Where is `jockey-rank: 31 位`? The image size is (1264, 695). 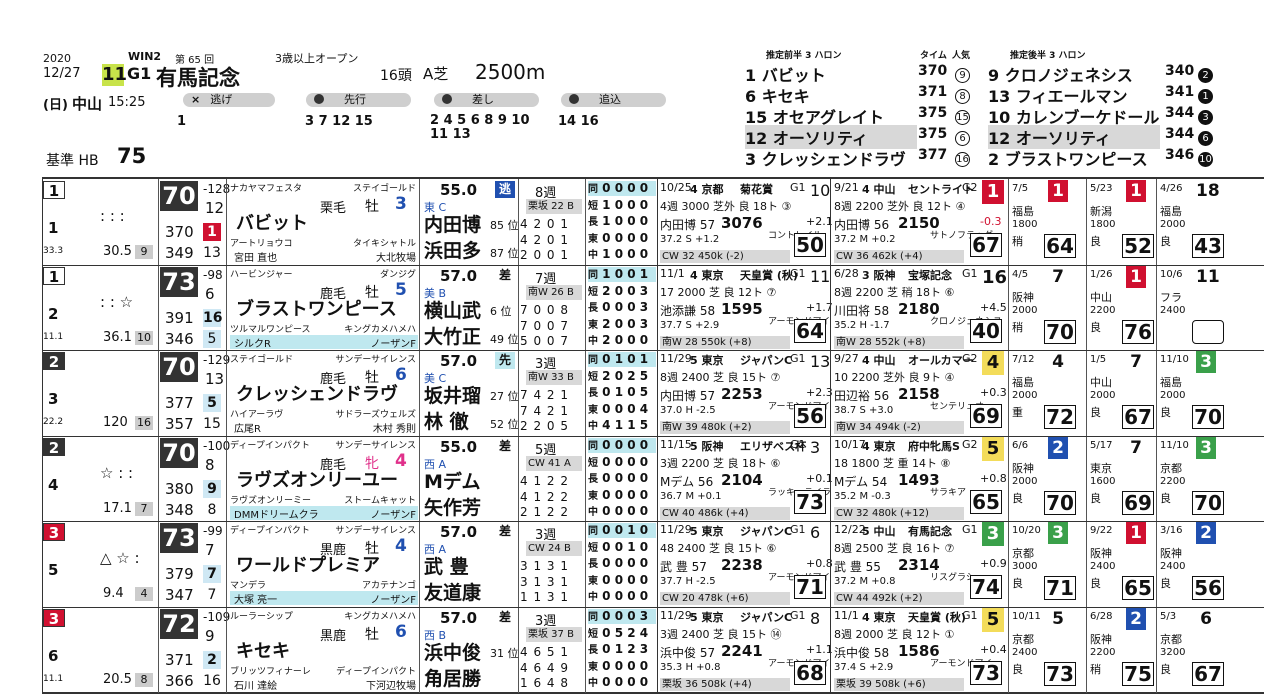
jockey-rank: 31 位 is located at coordinates (504, 653).